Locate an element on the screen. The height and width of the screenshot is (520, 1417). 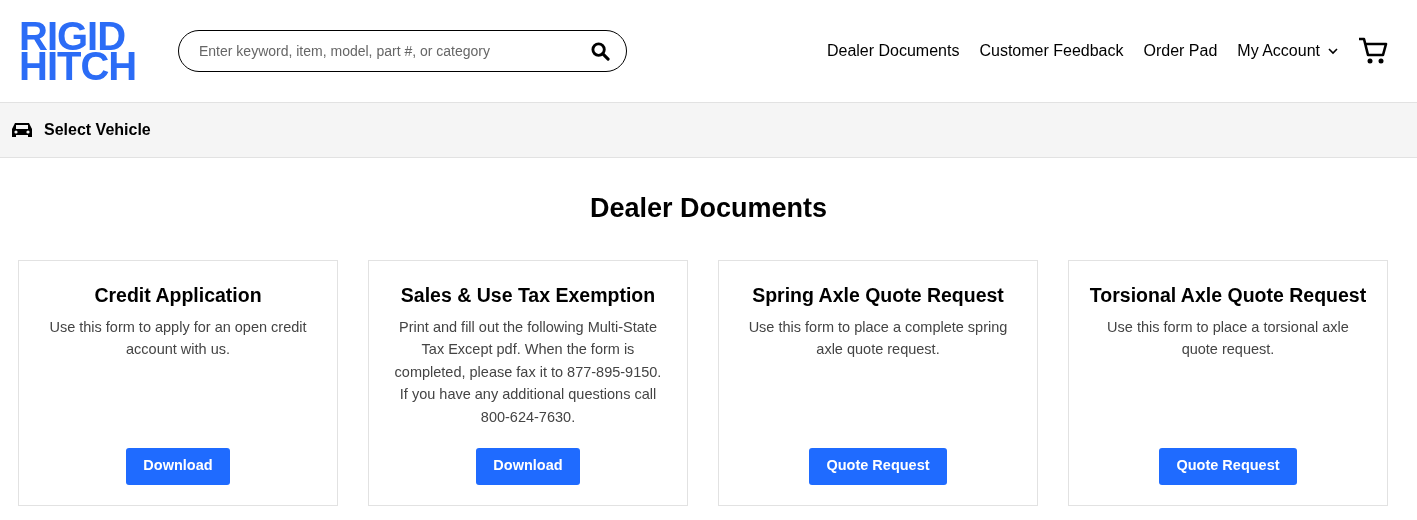
card-title: Torsional Axle Quote Request is located at coordinates (1228, 295).